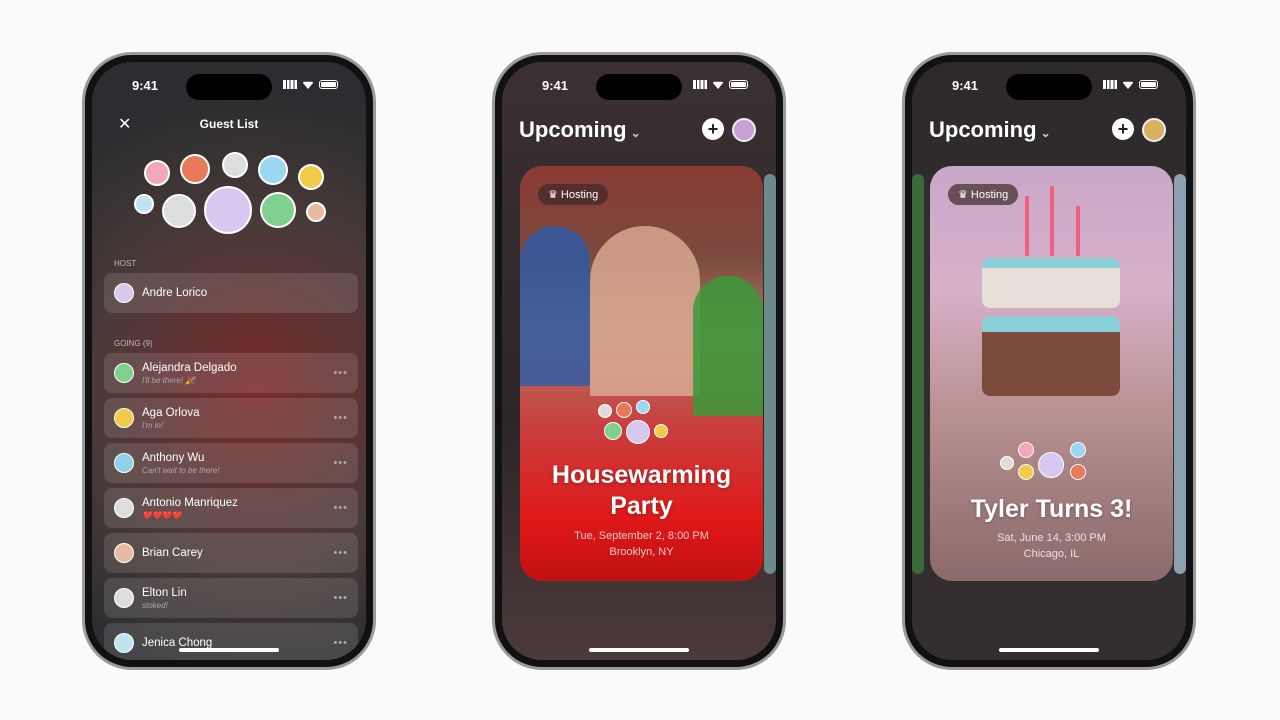  I want to click on guest-name: Elton Lin, so click(164, 592).